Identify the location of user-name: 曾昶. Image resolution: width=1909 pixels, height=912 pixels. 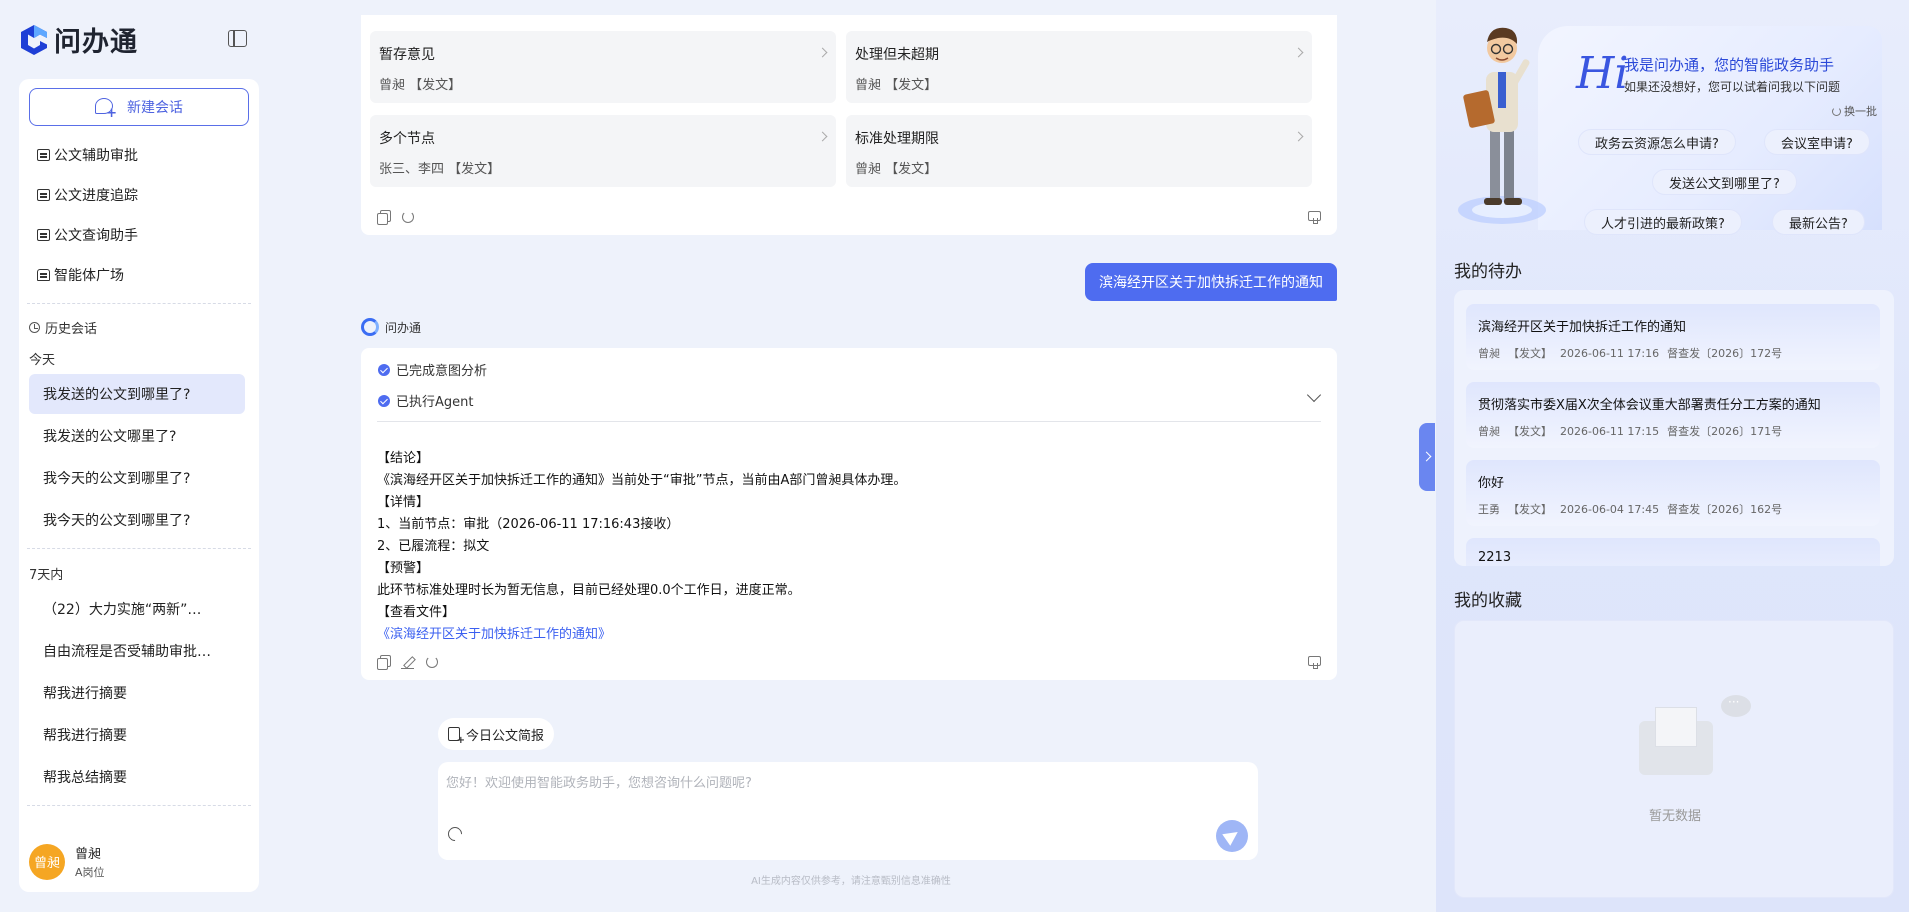
(88, 854).